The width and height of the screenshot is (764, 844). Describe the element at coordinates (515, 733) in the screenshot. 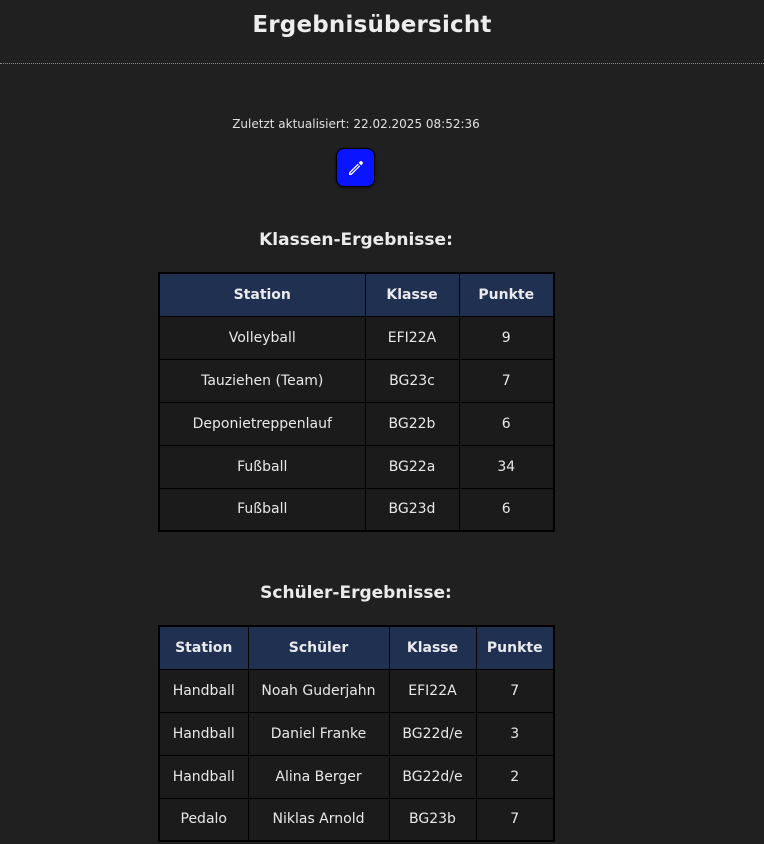

I see `cell-punkte: 3` at that location.